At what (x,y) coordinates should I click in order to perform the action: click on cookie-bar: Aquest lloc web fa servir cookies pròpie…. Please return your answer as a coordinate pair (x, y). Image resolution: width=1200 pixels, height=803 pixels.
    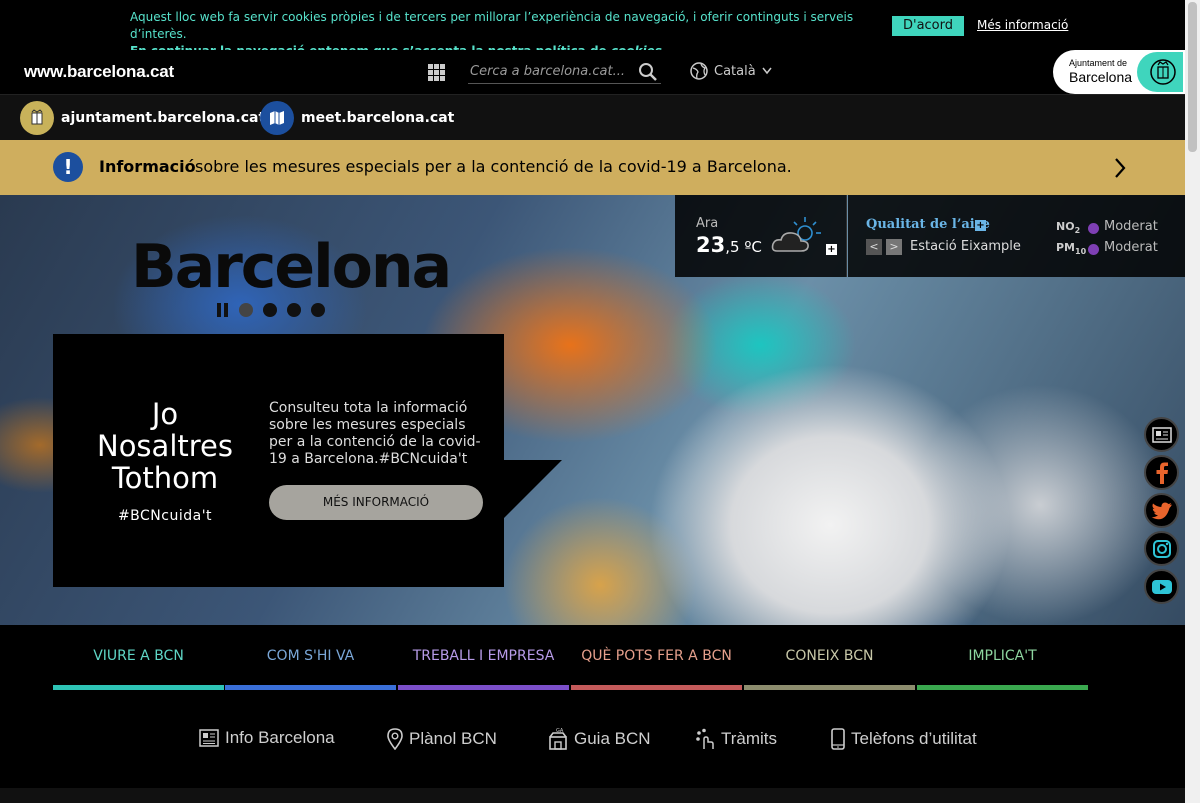
    Looking at the image, I should click on (592, 29).